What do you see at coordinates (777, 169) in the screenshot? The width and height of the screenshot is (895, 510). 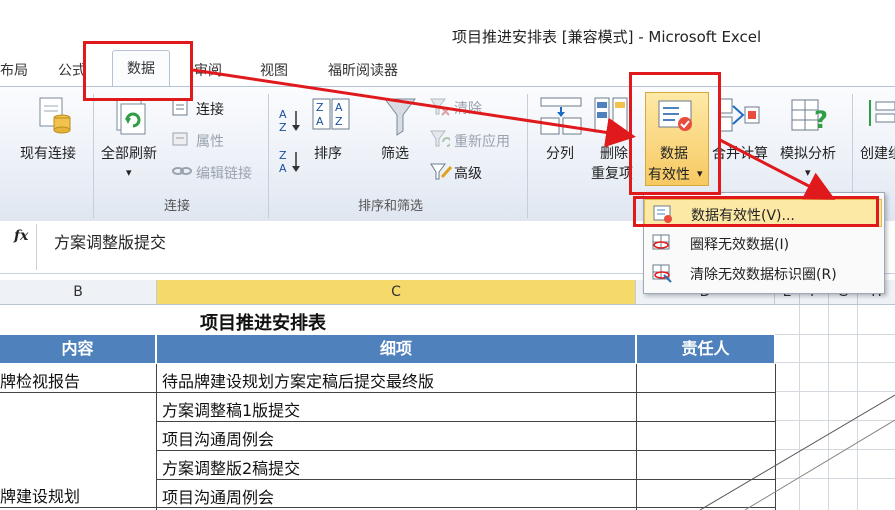 I see `arrow-to-menu-item` at bounding box center [777, 169].